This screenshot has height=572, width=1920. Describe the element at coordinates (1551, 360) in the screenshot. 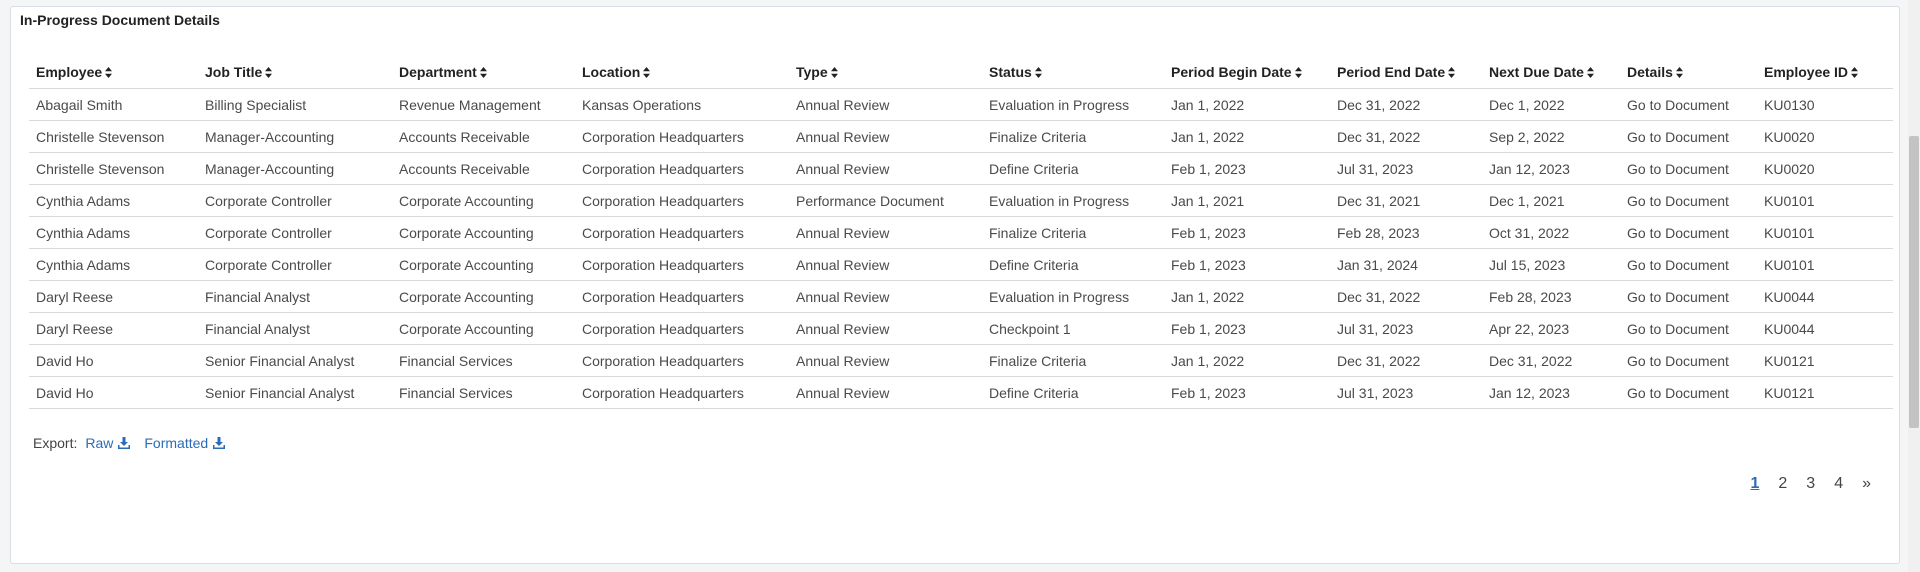

I see `cell-next-due: Dec 31, 2022` at that location.